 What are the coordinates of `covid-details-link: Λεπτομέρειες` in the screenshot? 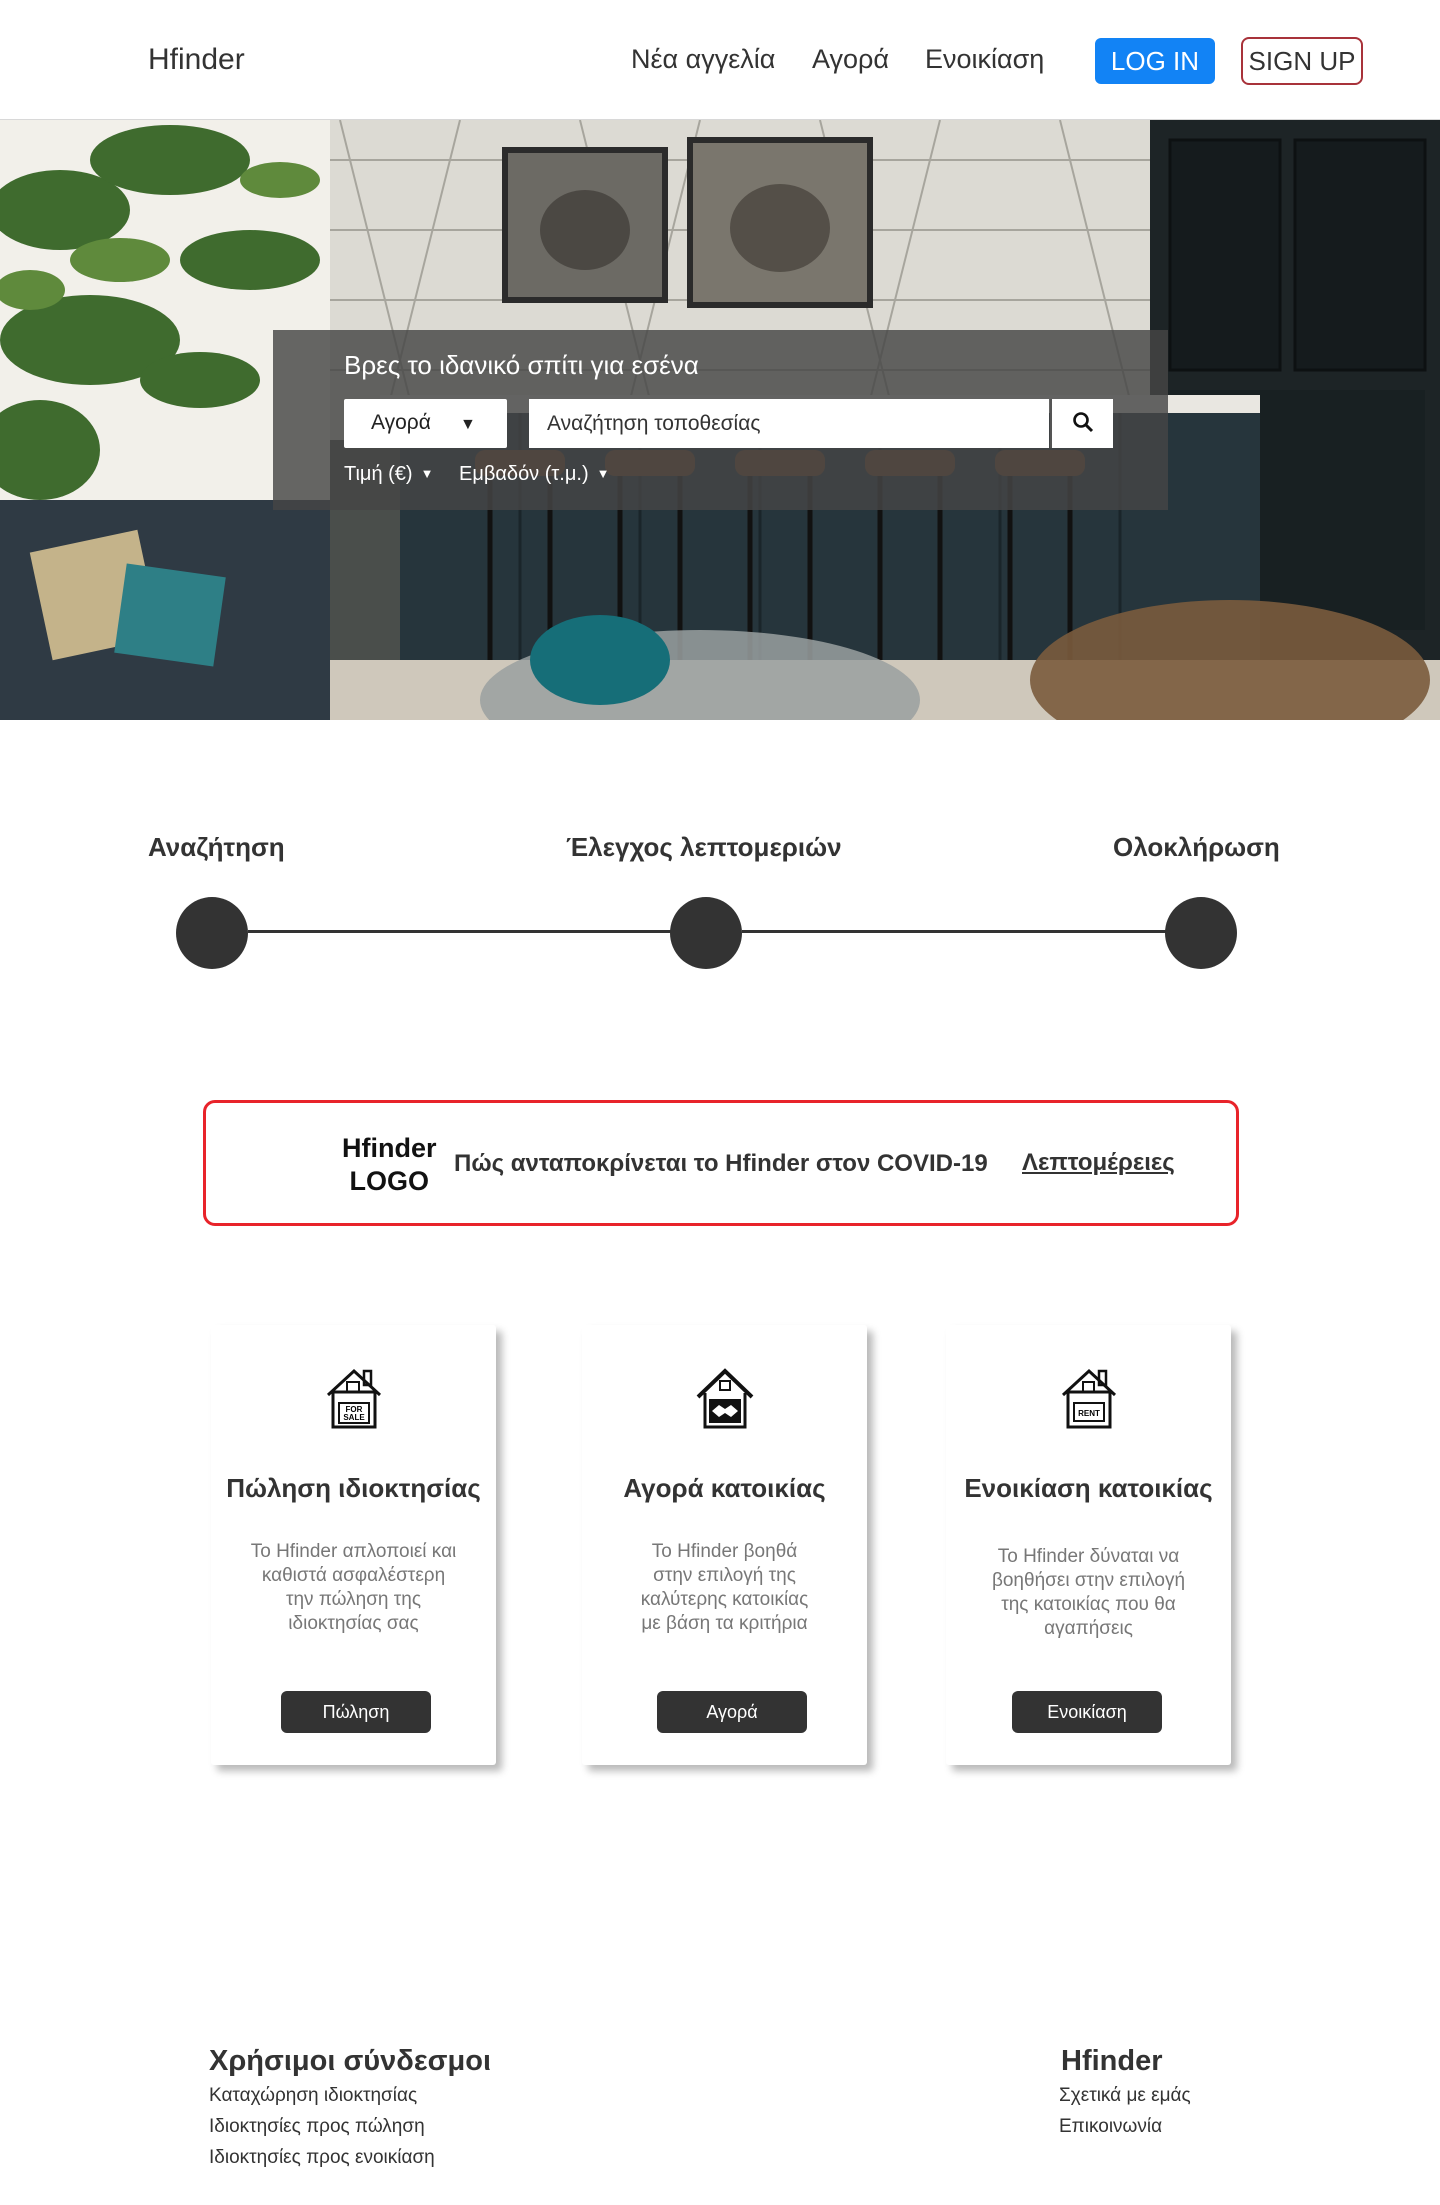 It's located at (1098, 1163).